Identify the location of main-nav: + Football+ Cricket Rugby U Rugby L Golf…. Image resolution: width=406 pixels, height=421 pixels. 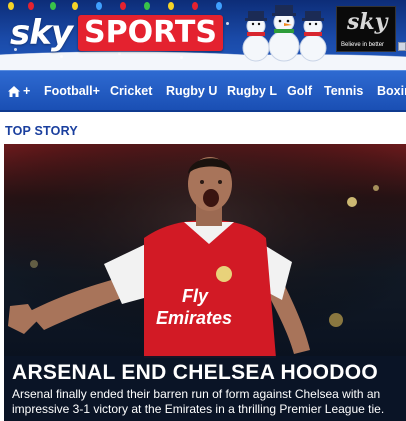
(203, 91).